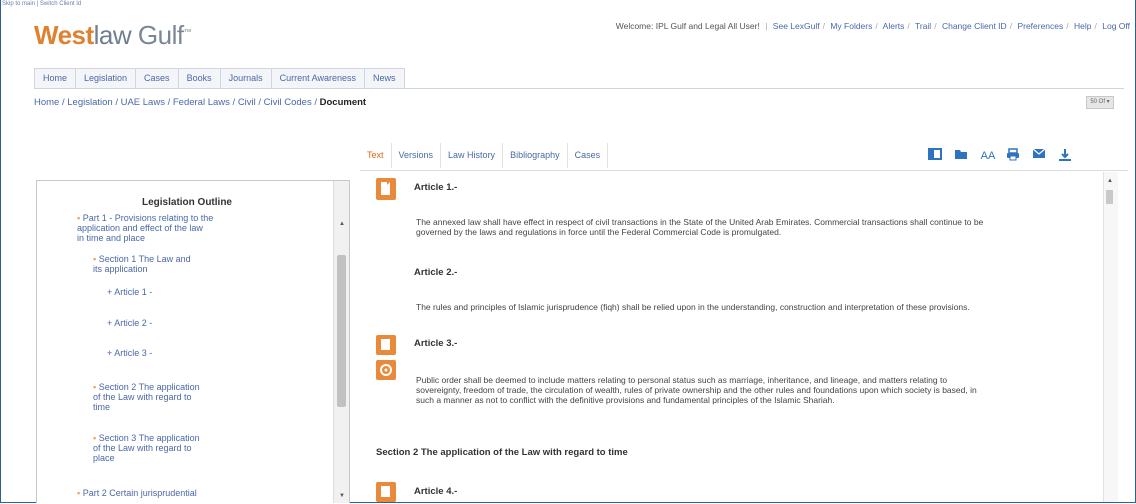  I want to click on outline-part-1-line-3: in time and place, so click(111, 238).